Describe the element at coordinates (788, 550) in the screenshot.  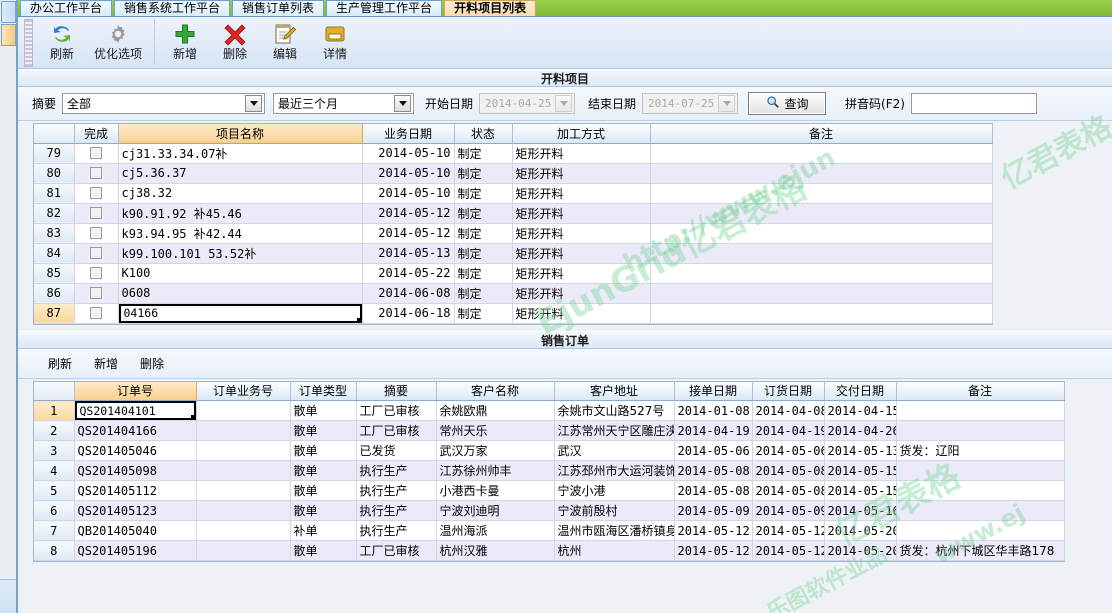
I see `order-date: 2014-05-12` at that location.